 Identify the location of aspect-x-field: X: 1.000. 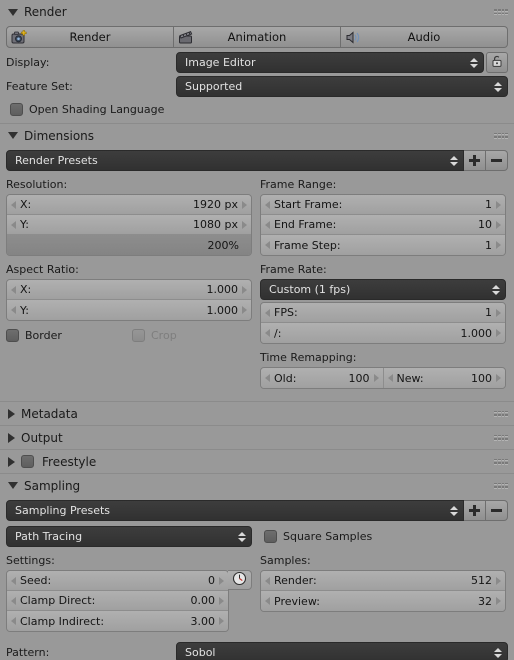
(129, 290).